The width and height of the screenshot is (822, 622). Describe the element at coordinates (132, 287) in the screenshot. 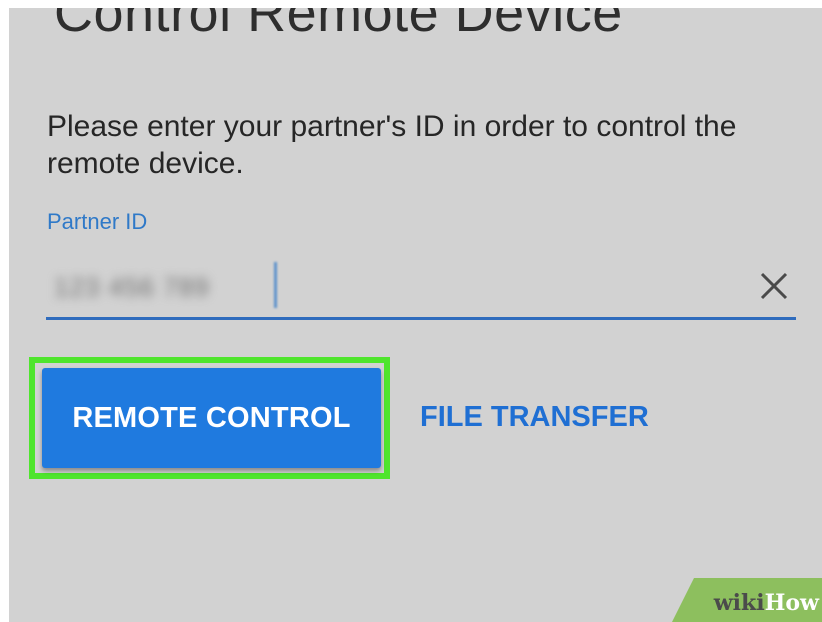

I see `partner-id-value: 123 456 789` at that location.